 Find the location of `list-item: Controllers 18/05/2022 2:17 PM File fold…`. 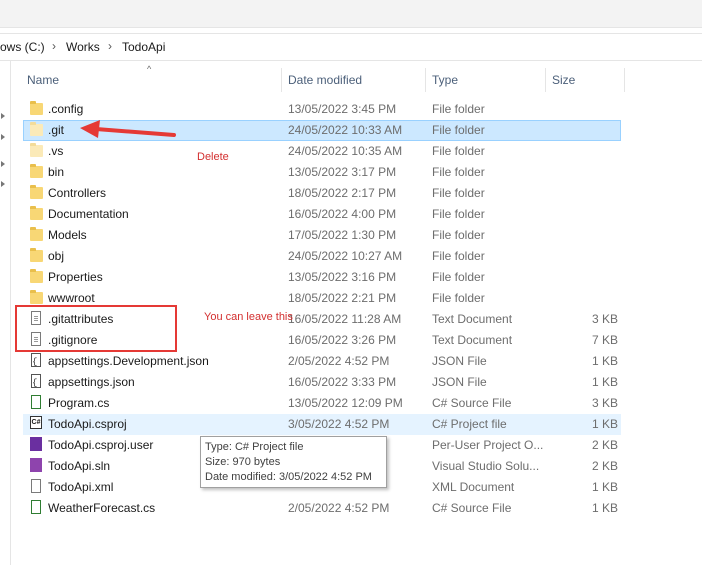

list-item: Controllers 18/05/2022 2:17 PM File fold… is located at coordinates (322, 193).